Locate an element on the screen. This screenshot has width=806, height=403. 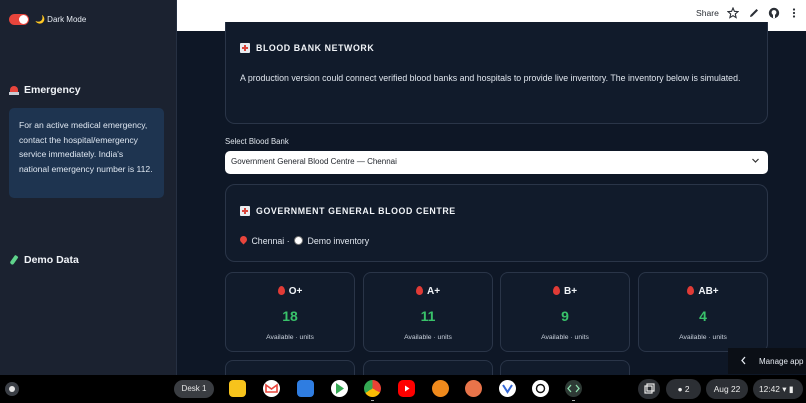
files-app-icon is located at coordinates (305, 388).